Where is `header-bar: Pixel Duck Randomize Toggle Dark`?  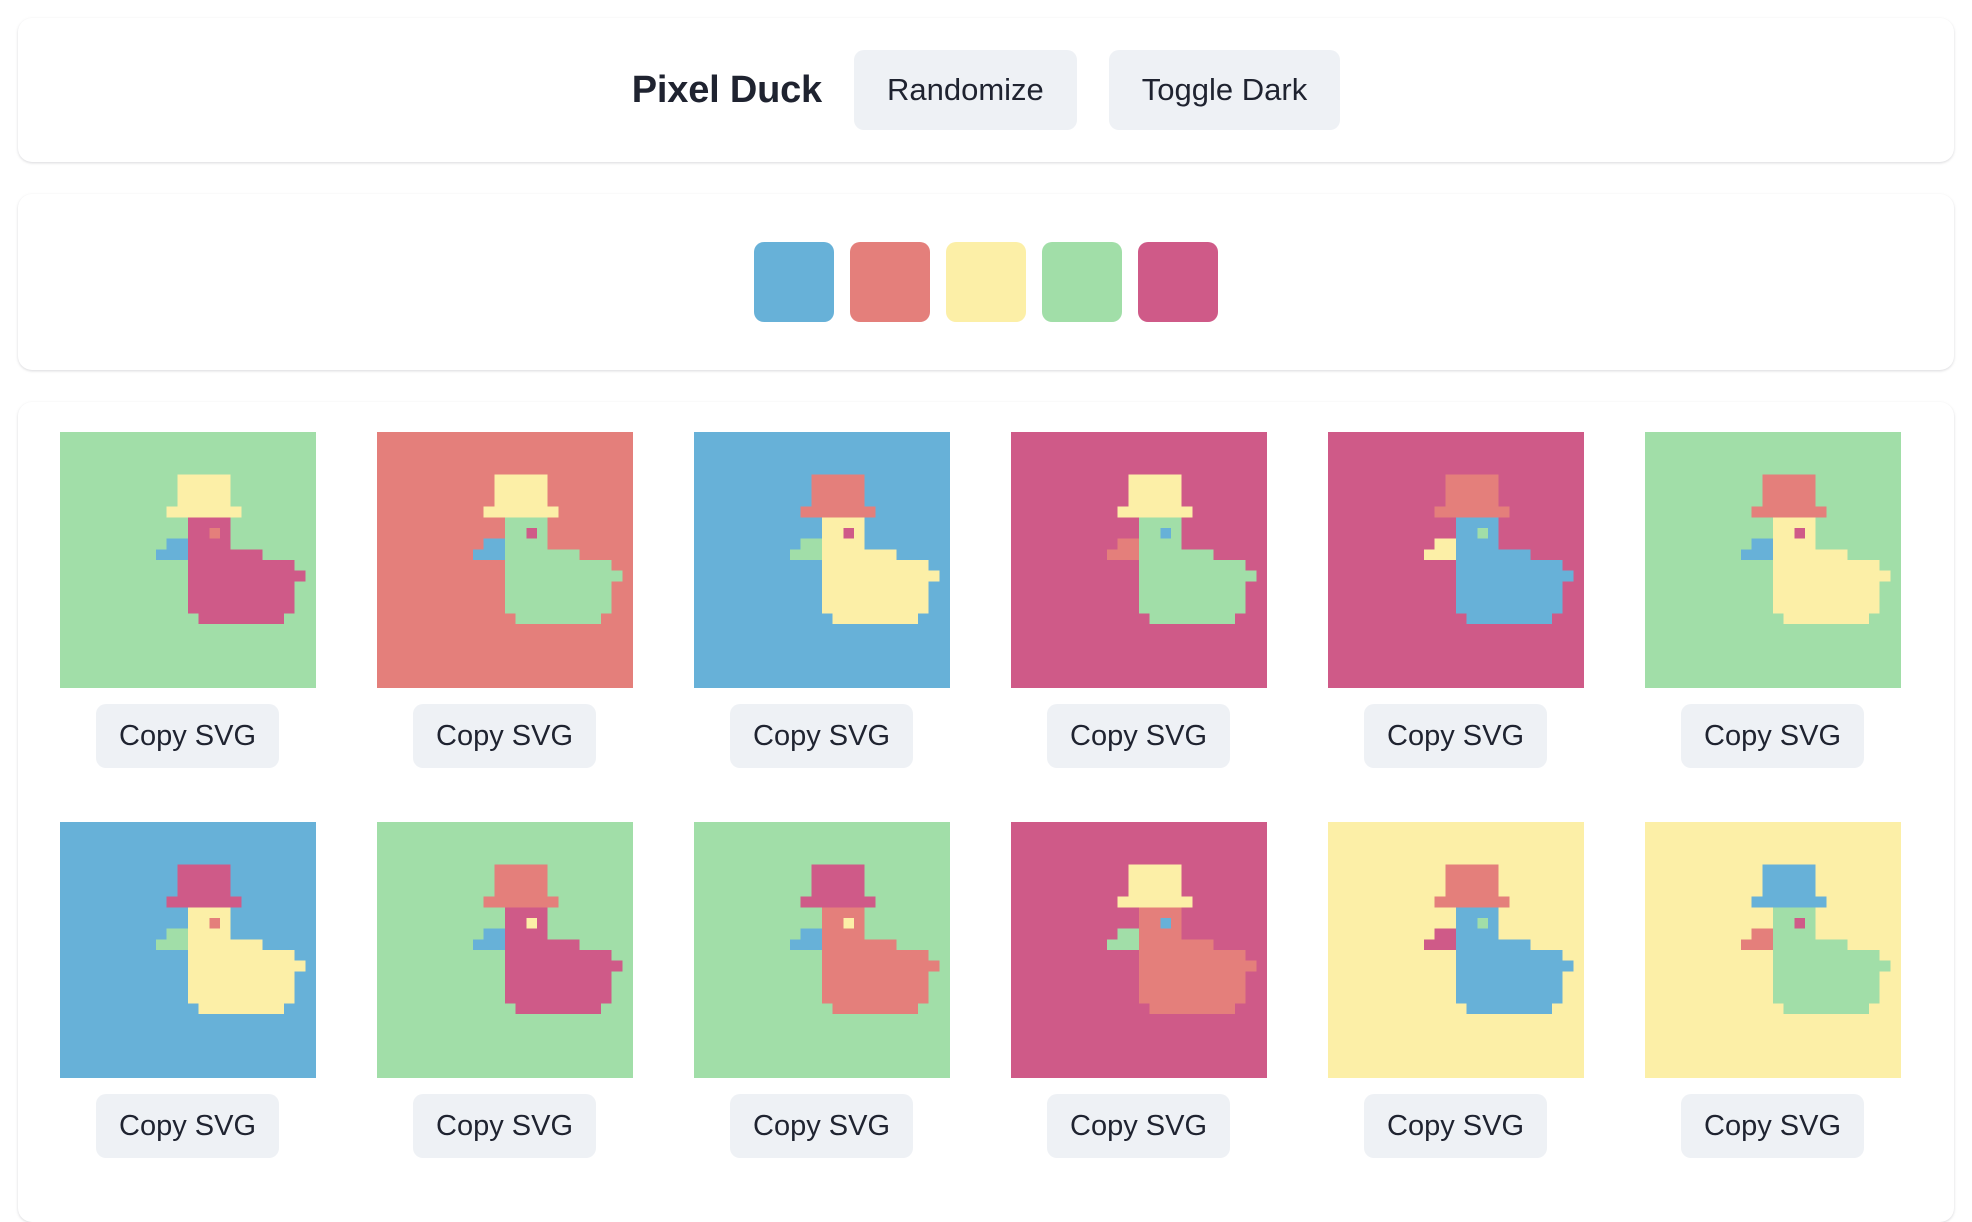
header-bar: Pixel Duck Randomize Toggle Dark is located at coordinates (986, 90).